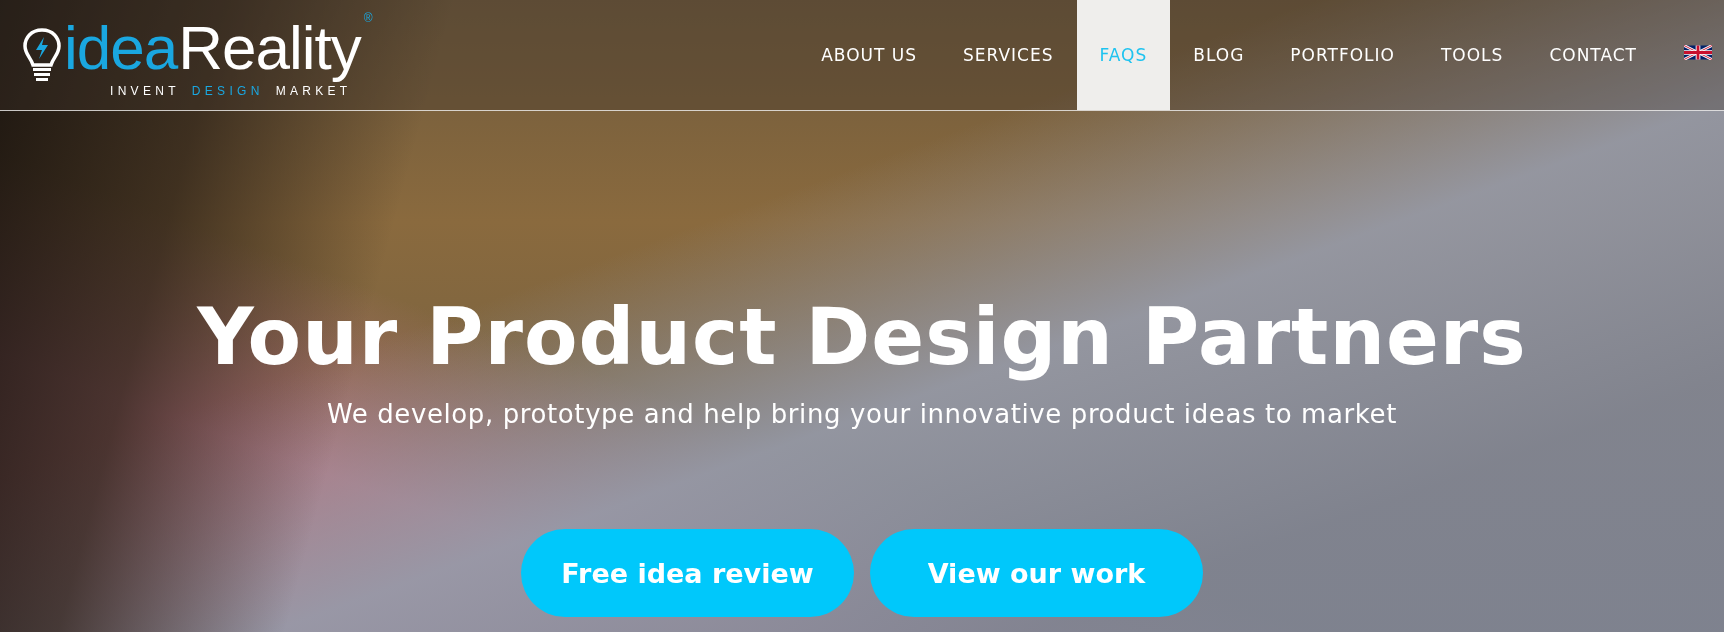 The height and width of the screenshot is (632, 1724). What do you see at coordinates (197, 55) in the screenshot?
I see `logo: ideaReality$^{®}$ INVENT DESIGN MARKET` at bounding box center [197, 55].